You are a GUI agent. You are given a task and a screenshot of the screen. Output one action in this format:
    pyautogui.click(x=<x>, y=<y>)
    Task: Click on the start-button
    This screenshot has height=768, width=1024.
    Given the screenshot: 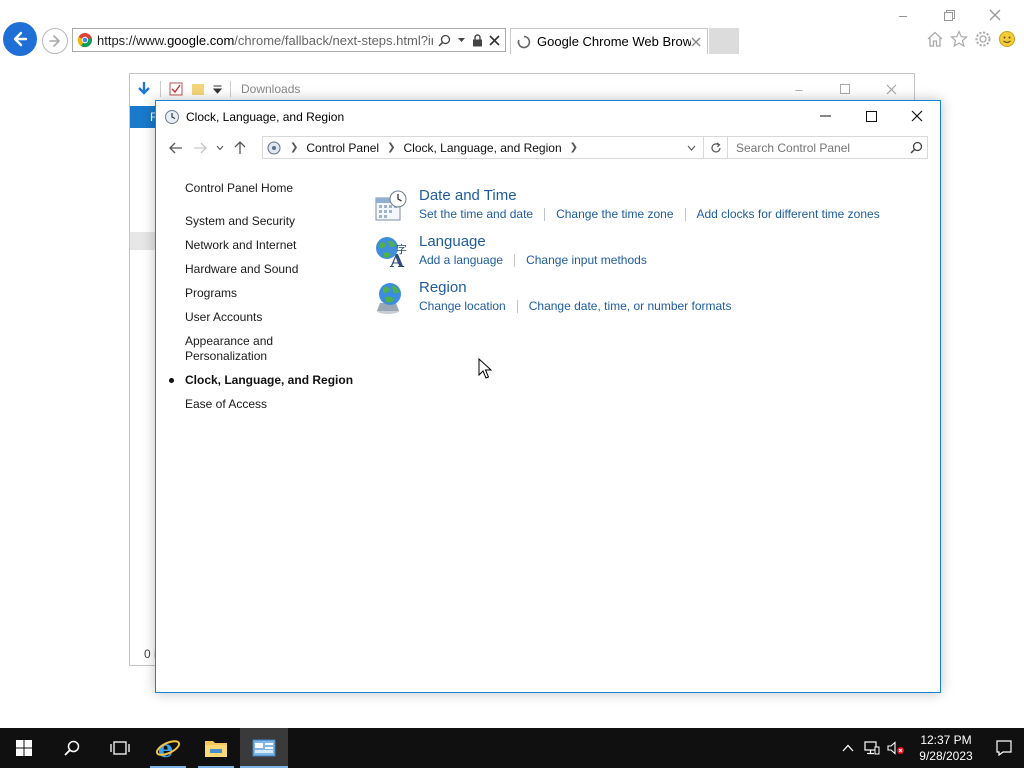 What is the action you would take?
    pyautogui.click(x=24, y=748)
    